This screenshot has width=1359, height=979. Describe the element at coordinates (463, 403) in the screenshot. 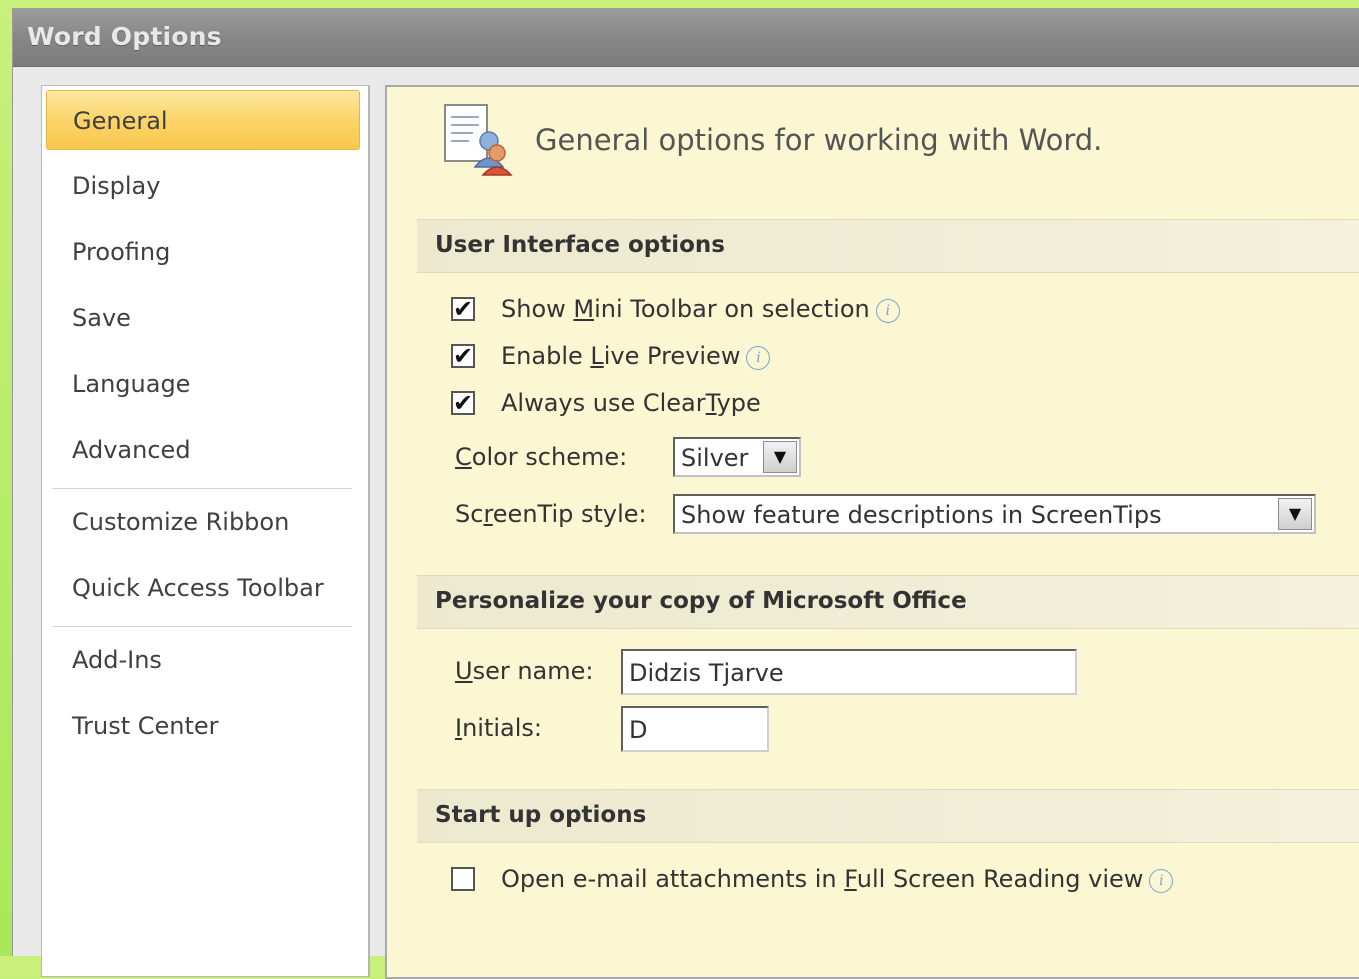

I see `cleartype-checkbox: ✔` at that location.